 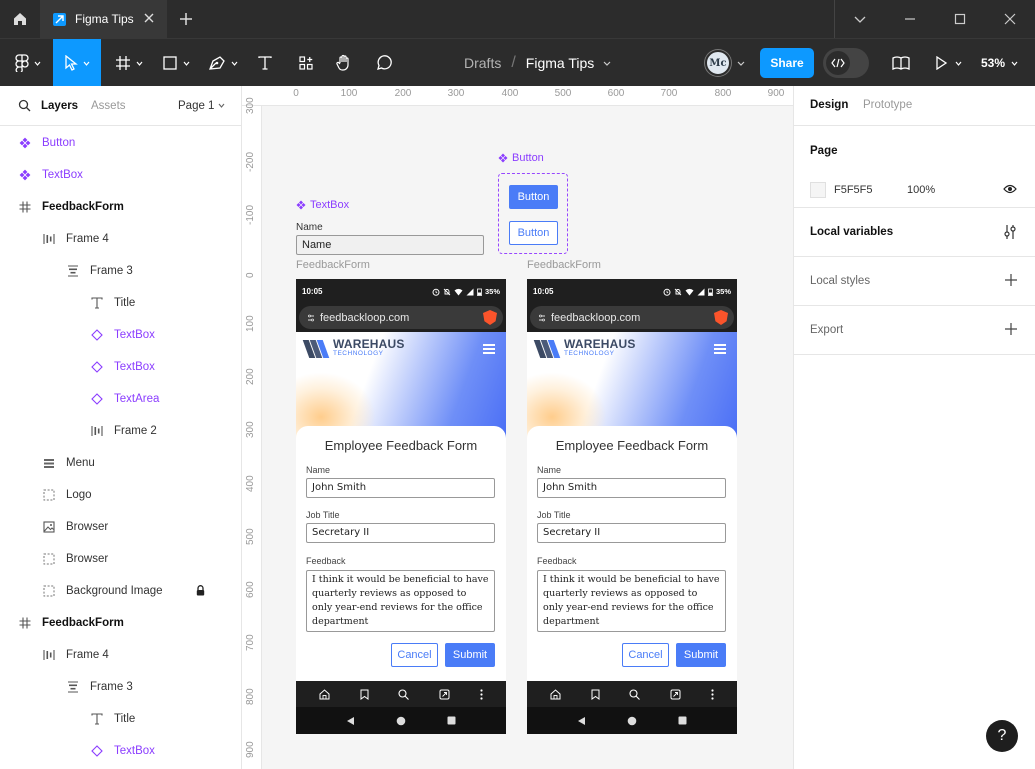 I want to click on shape-tool, so click(x=176, y=63).